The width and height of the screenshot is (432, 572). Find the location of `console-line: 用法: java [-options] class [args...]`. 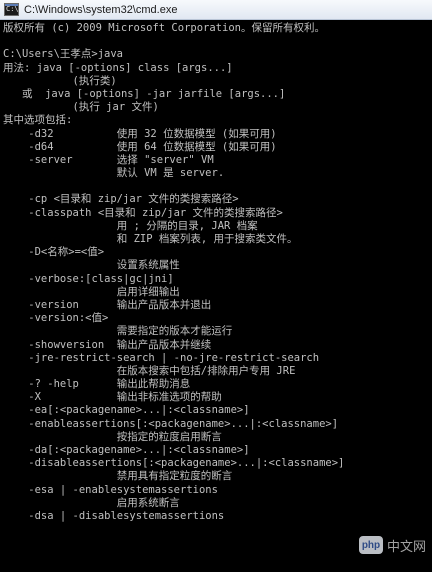

console-line: 用法: java [-options] class [args...] is located at coordinates (118, 67).